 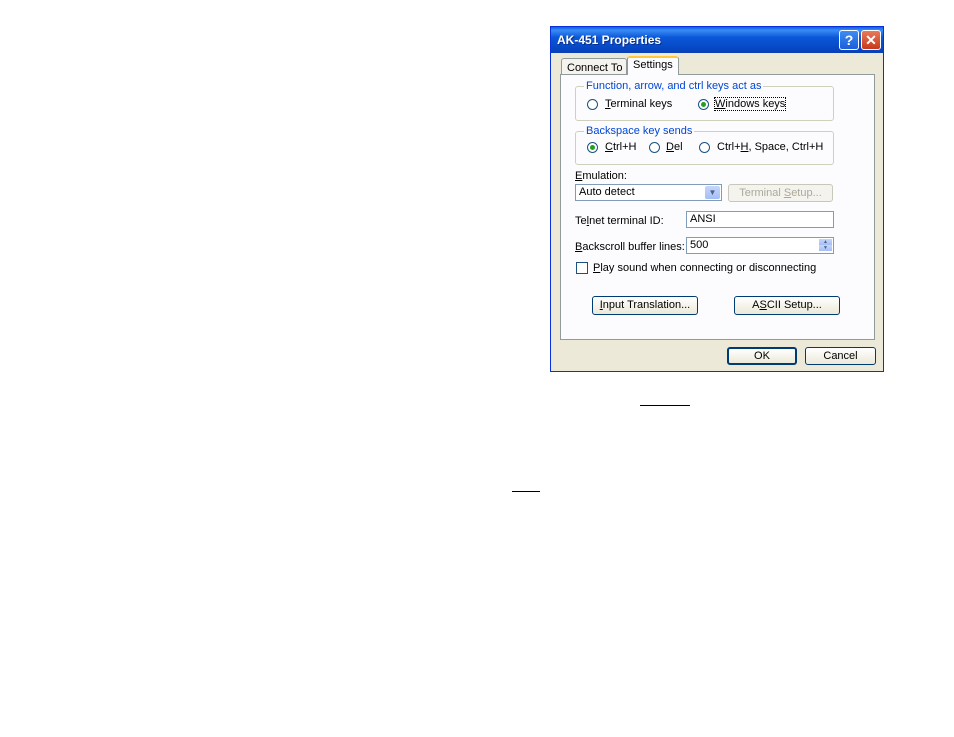 I want to click on window-title: AK-451 Properties, so click(x=609, y=40).